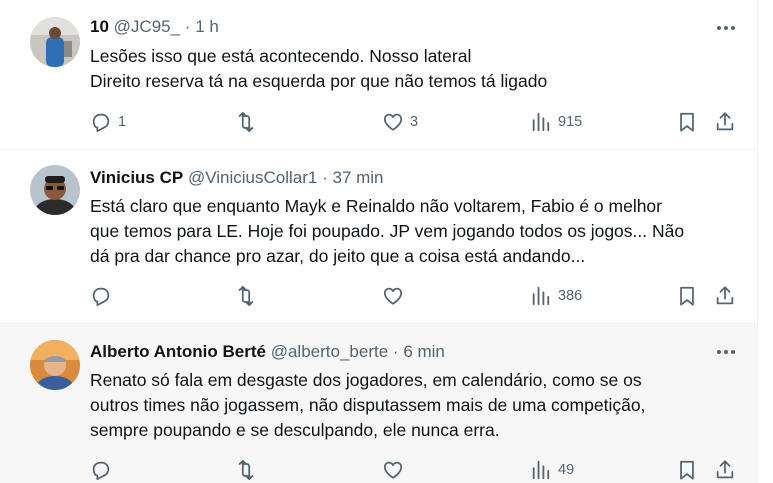  Describe the element at coordinates (207, 26) in the screenshot. I see `timestamp: 1 h` at that location.